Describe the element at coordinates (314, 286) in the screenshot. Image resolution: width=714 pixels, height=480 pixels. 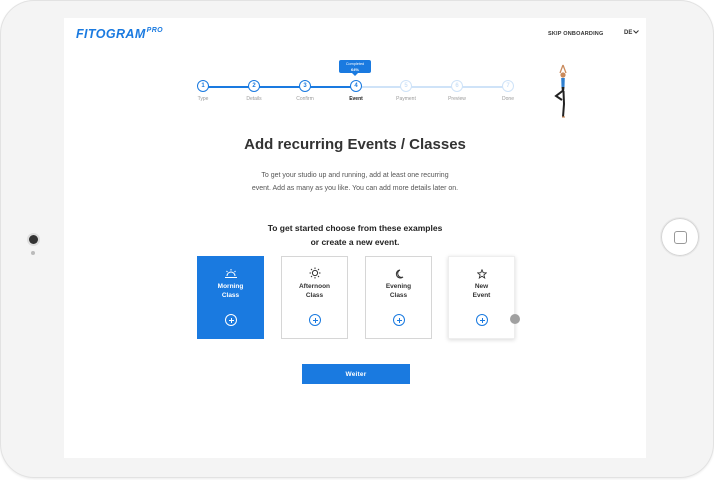
I see `card-title-line: Afternoon` at that location.